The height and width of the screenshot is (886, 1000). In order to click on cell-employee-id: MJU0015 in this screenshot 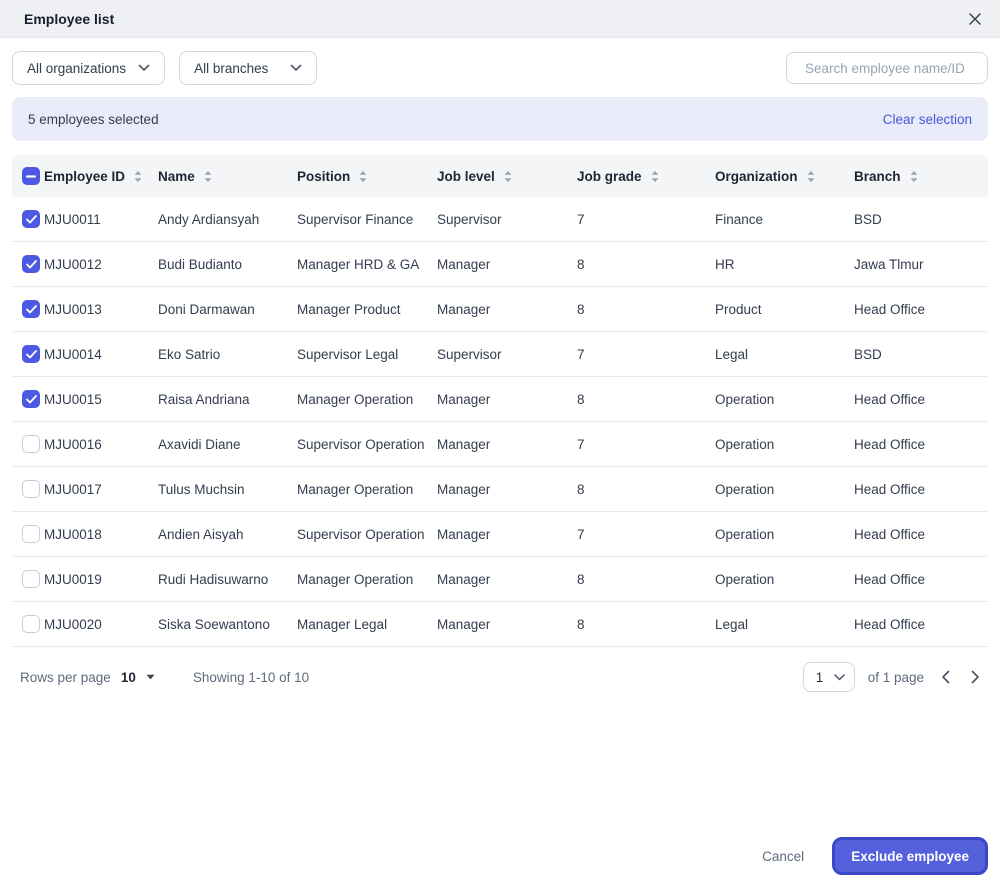, I will do `click(73, 399)`.